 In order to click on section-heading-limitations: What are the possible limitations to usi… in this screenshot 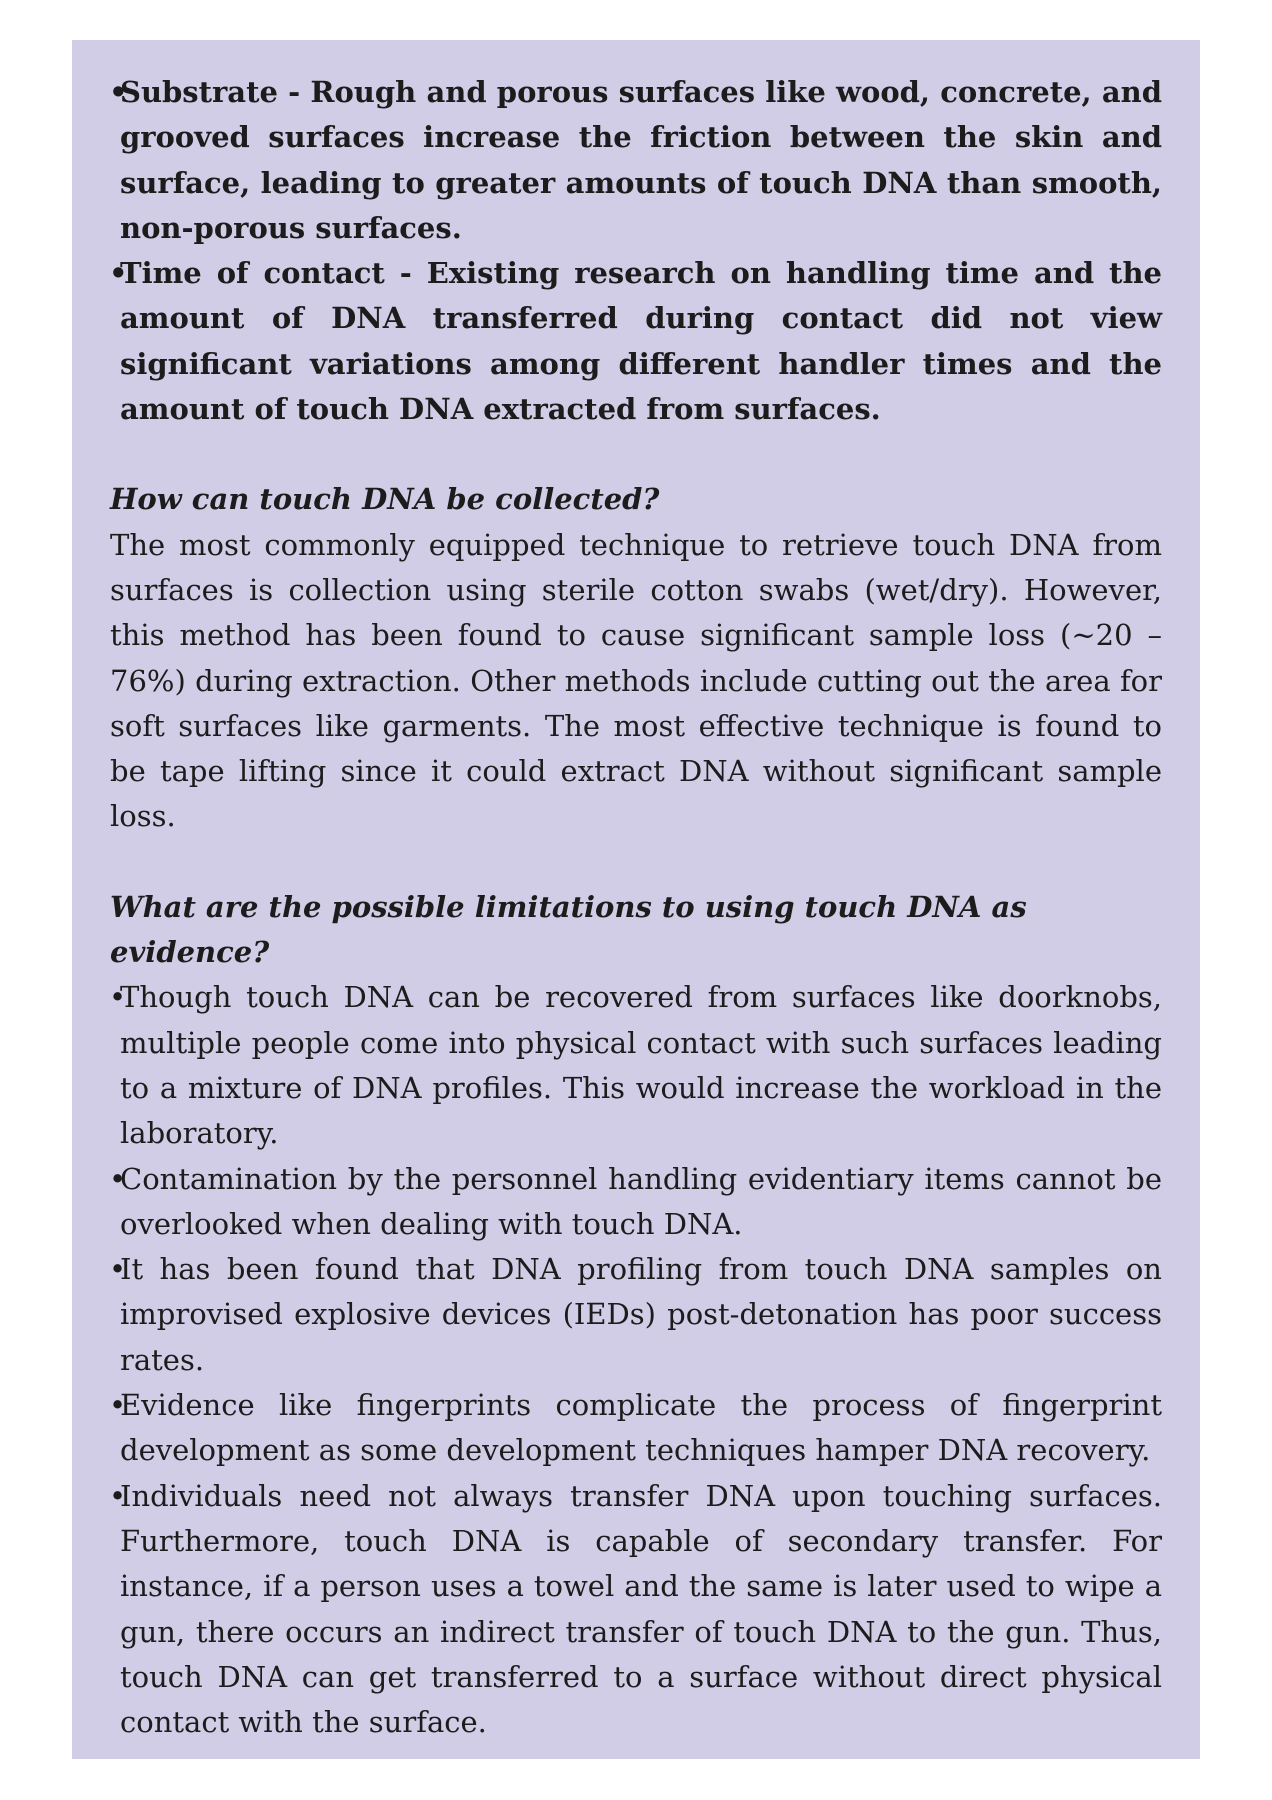, I will do `click(568, 929)`.